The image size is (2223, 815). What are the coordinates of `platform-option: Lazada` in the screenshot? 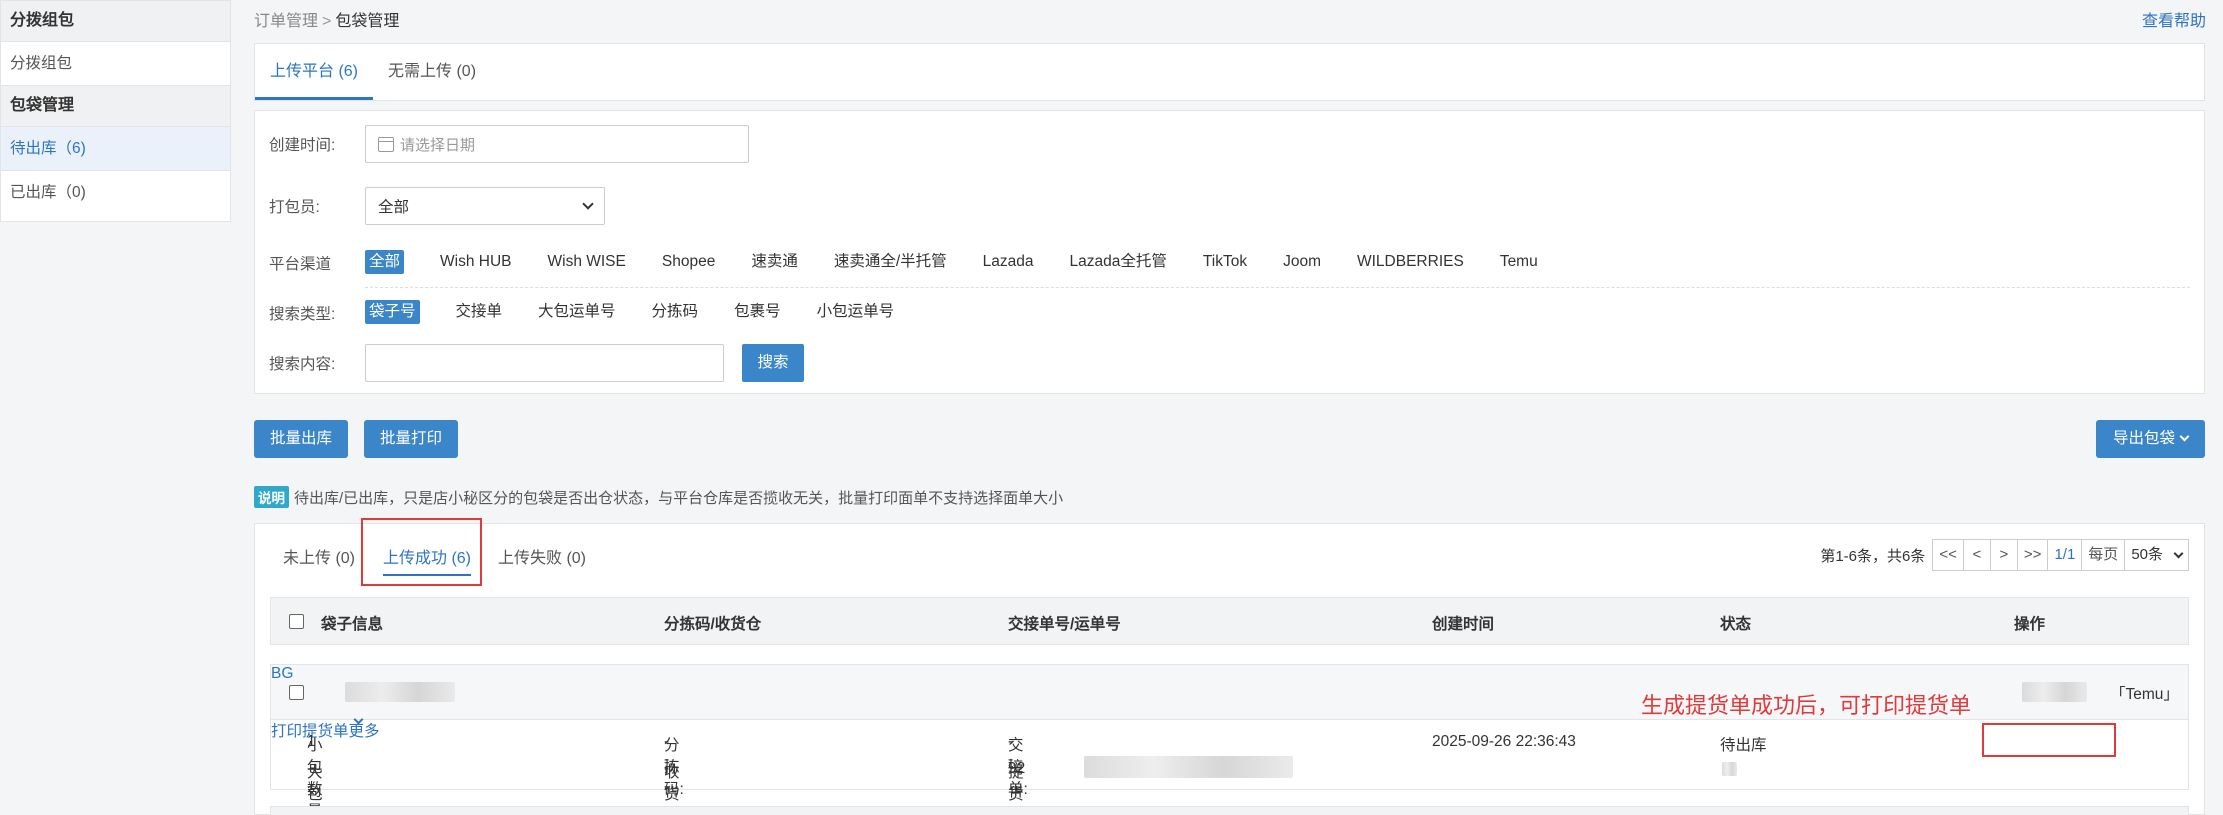 It's located at (1008, 262).